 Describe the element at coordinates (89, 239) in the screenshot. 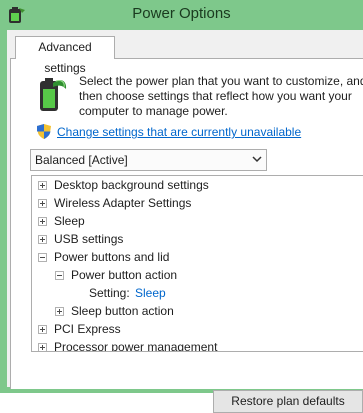

I see `tree-item-label: USB settings` at that location.